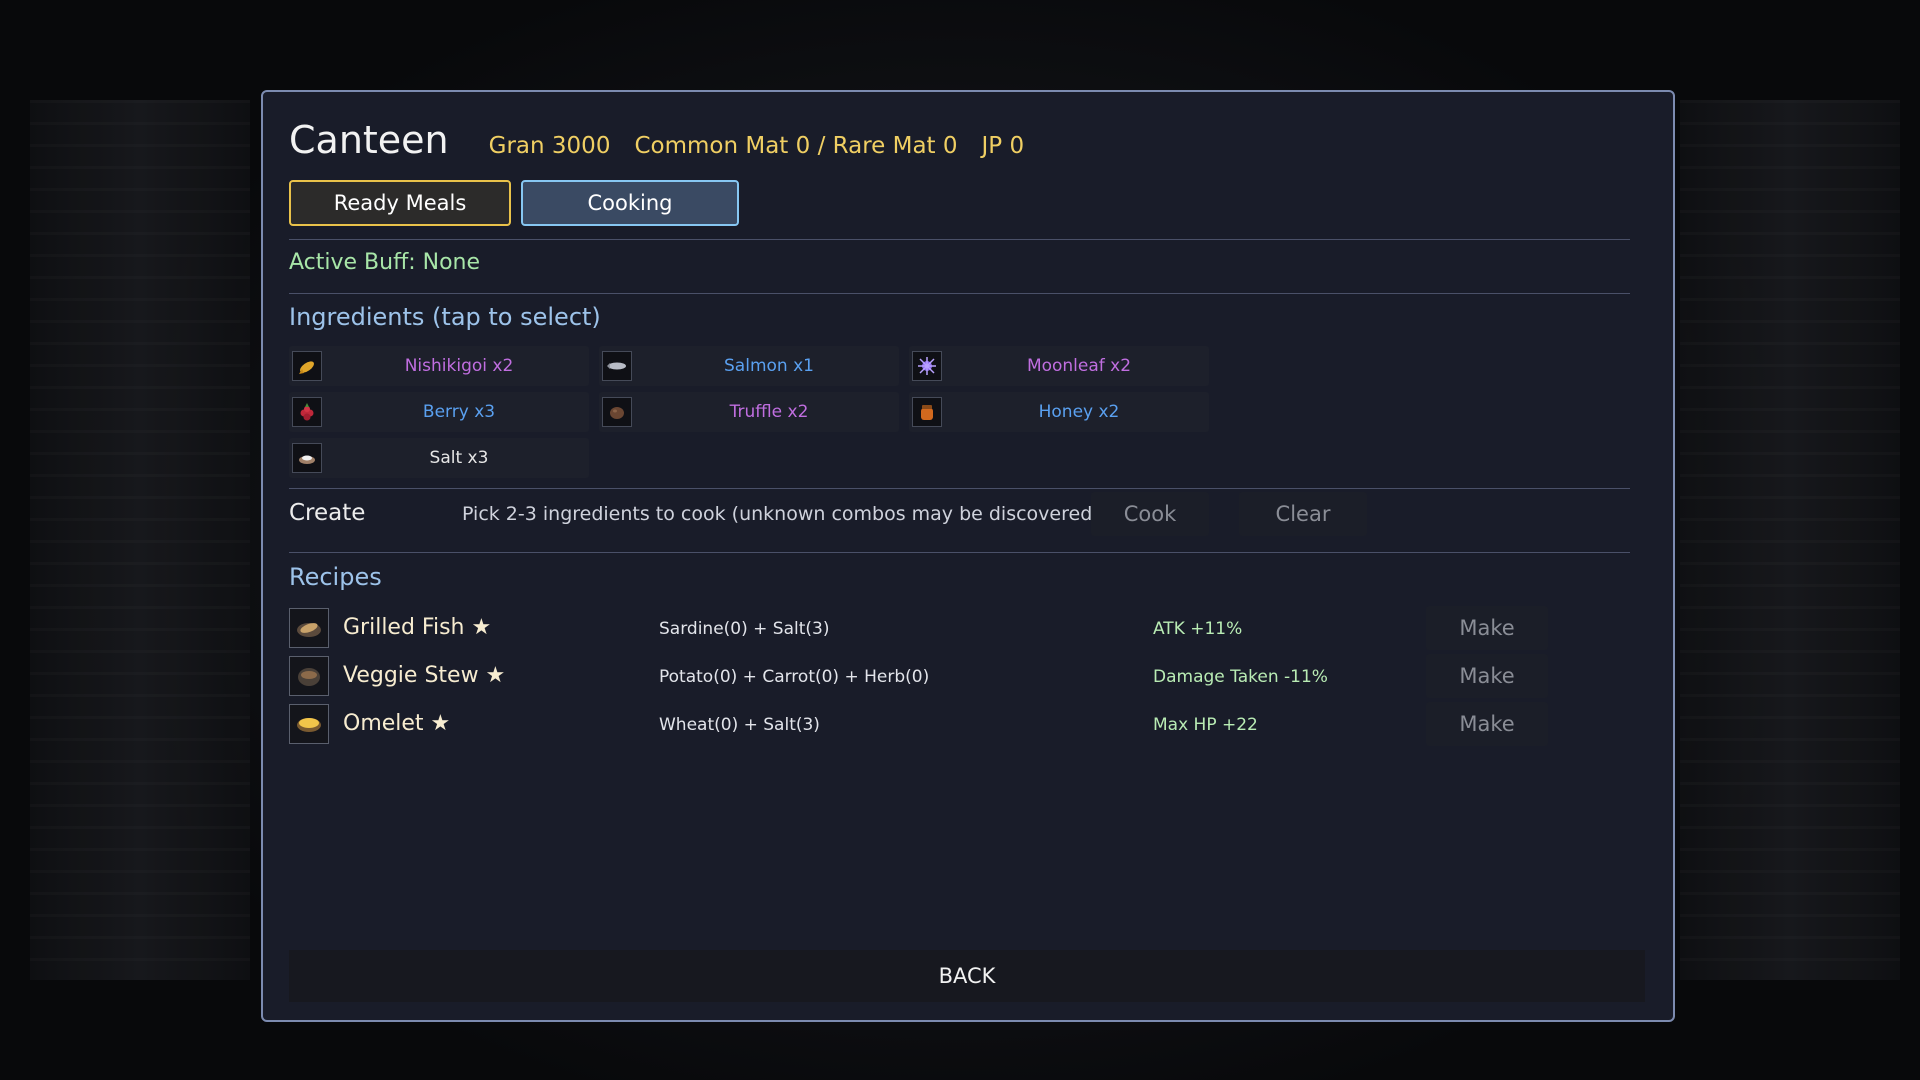 This screenshot has height=1080, width=1920. What do you see at coordinates (309, 676) in the screenshot?
I see `stew-icon` at bounding box center [309, 676].